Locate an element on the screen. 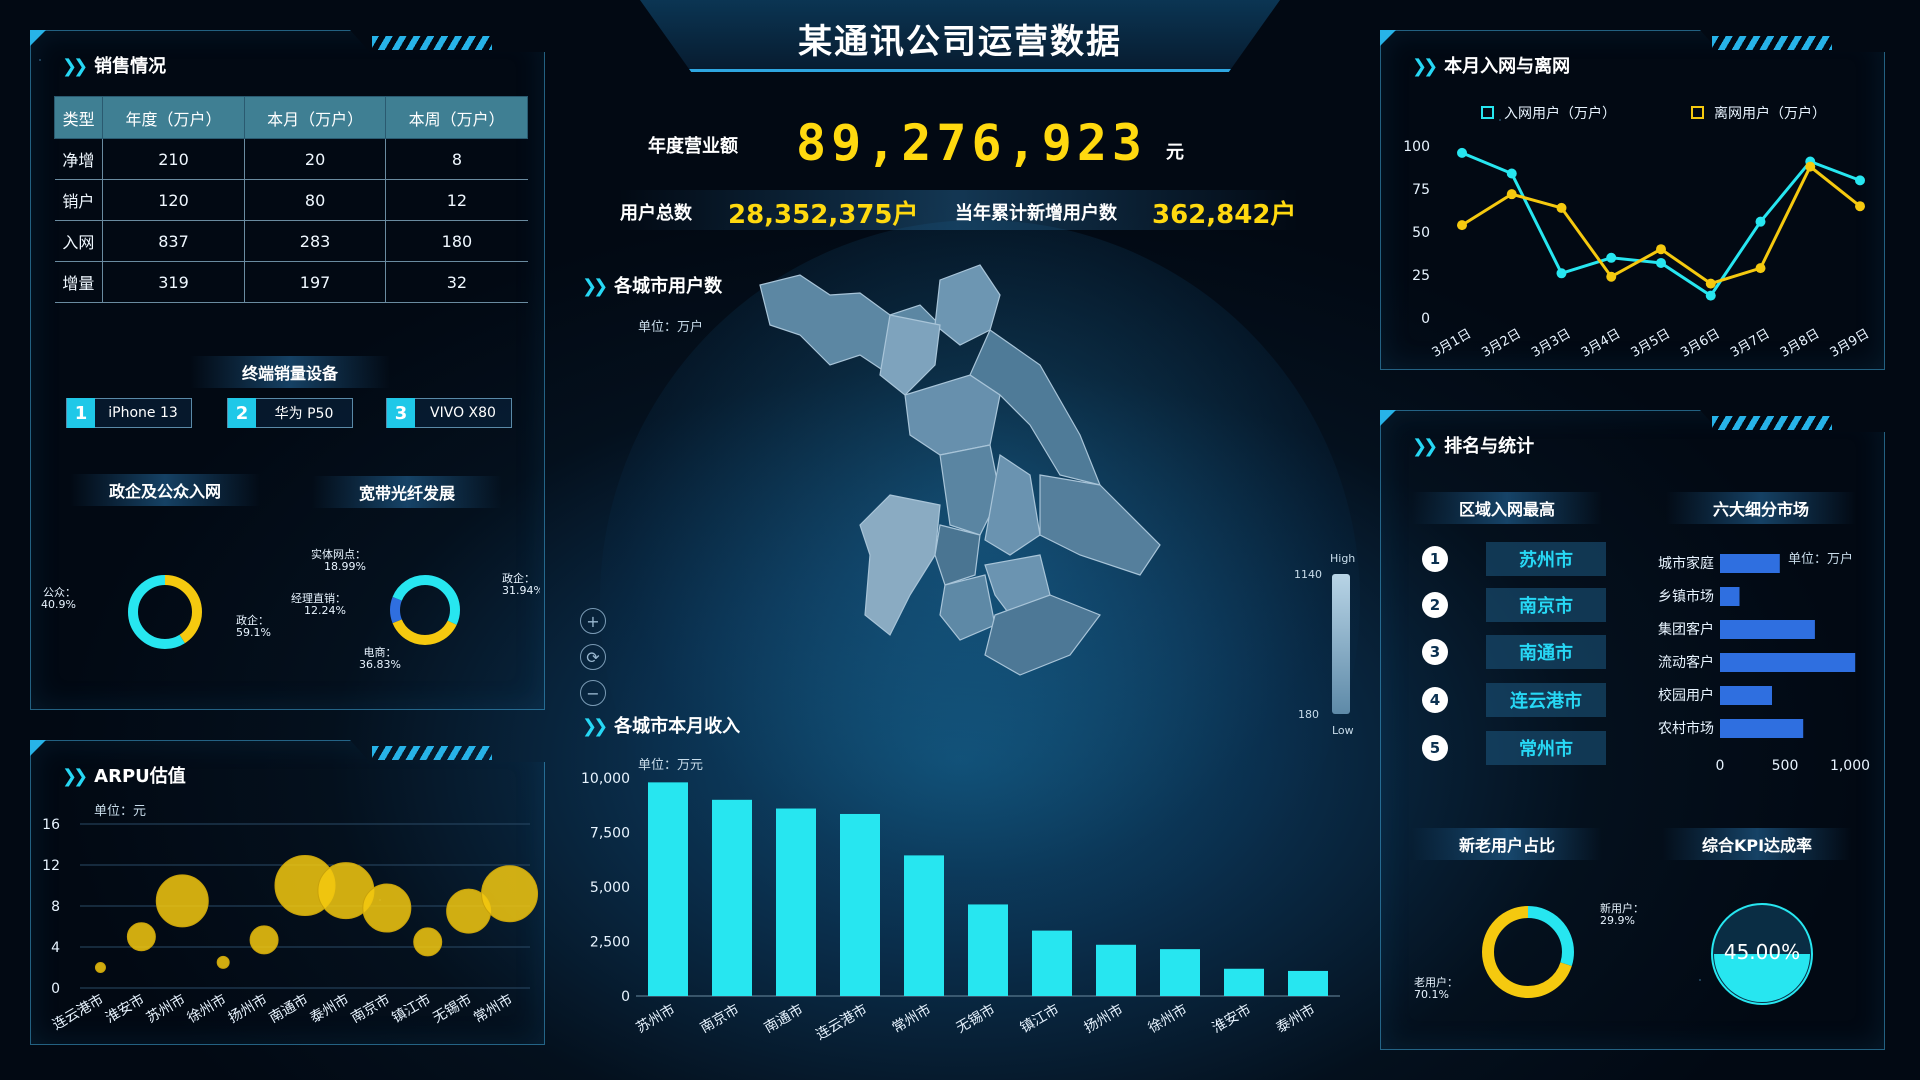  map-region-changzhou is located at coordinates (967, 607).